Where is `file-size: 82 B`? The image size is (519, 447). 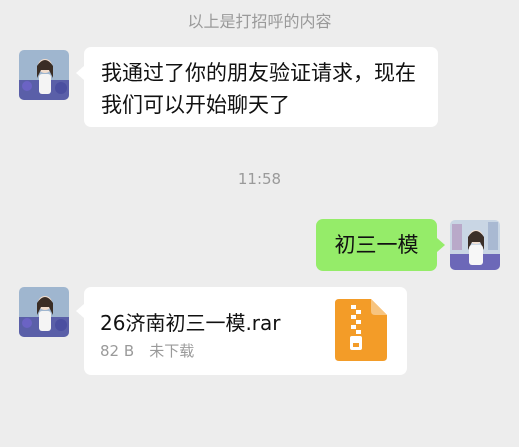 file-size: 82 B is located at coordinates (117, 351).